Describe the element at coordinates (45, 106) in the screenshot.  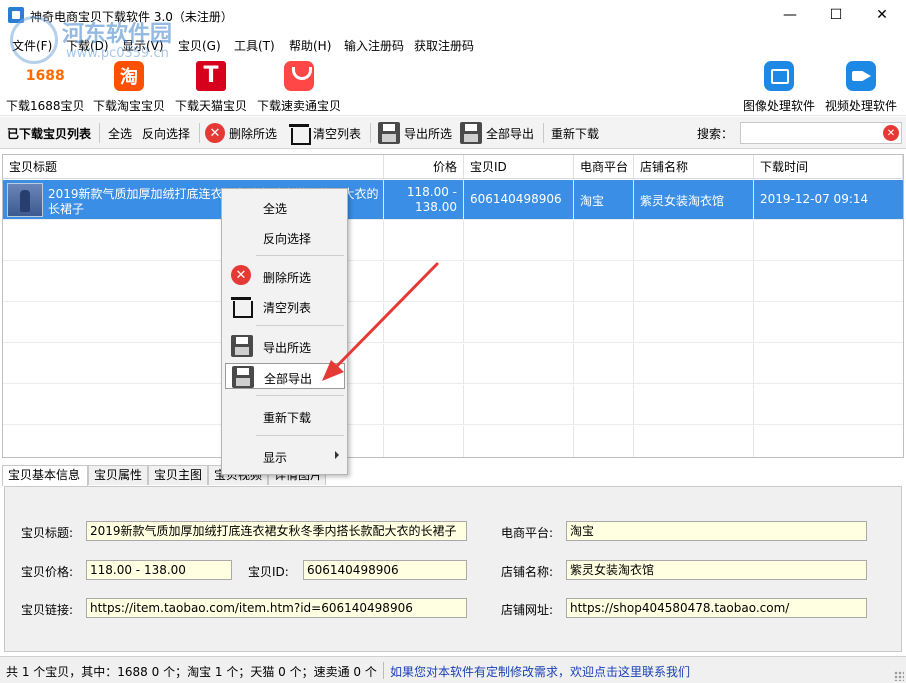
I see `download-1688-label: 下载1688宝贝` at that location.